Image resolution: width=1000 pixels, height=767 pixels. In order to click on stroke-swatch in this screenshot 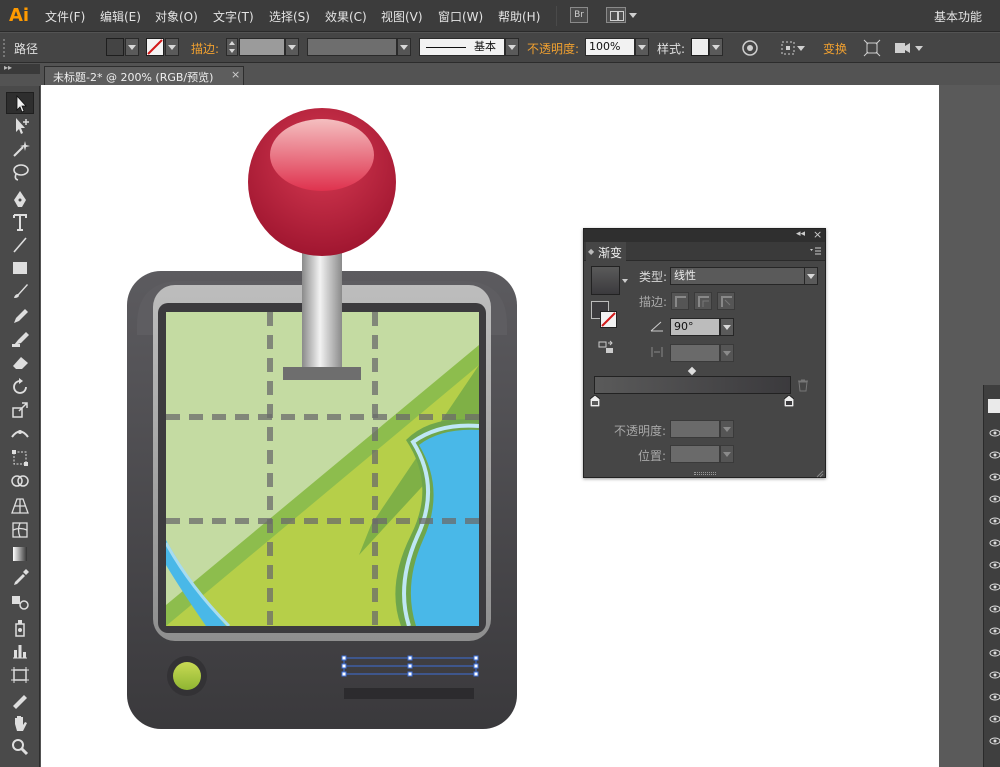, I will do `click(155, 47)`.